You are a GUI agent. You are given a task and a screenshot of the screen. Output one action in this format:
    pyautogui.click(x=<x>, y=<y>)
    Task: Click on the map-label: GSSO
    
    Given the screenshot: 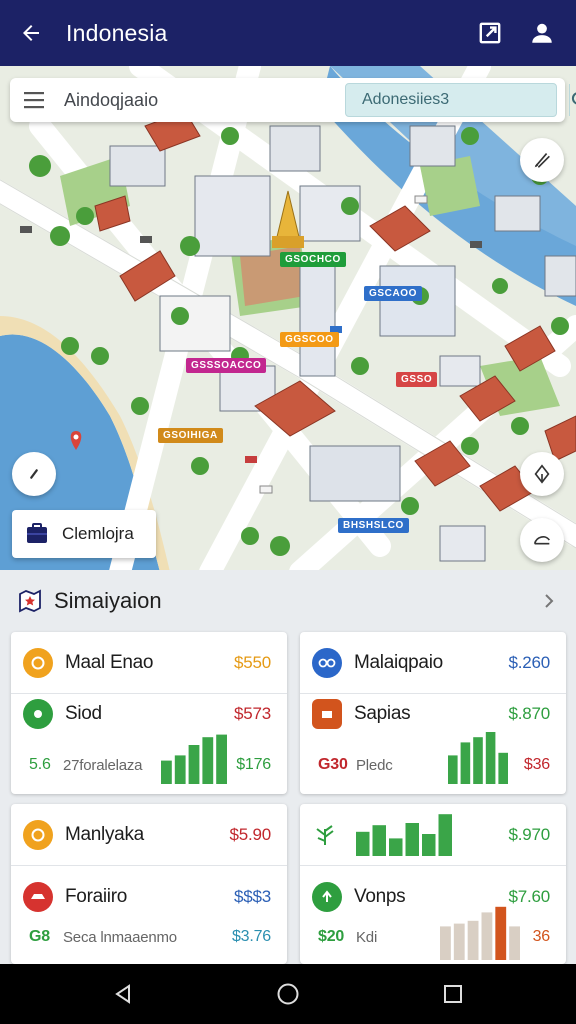 What is the action you would take?
    pyautogui.click(x=417, y=379)
    